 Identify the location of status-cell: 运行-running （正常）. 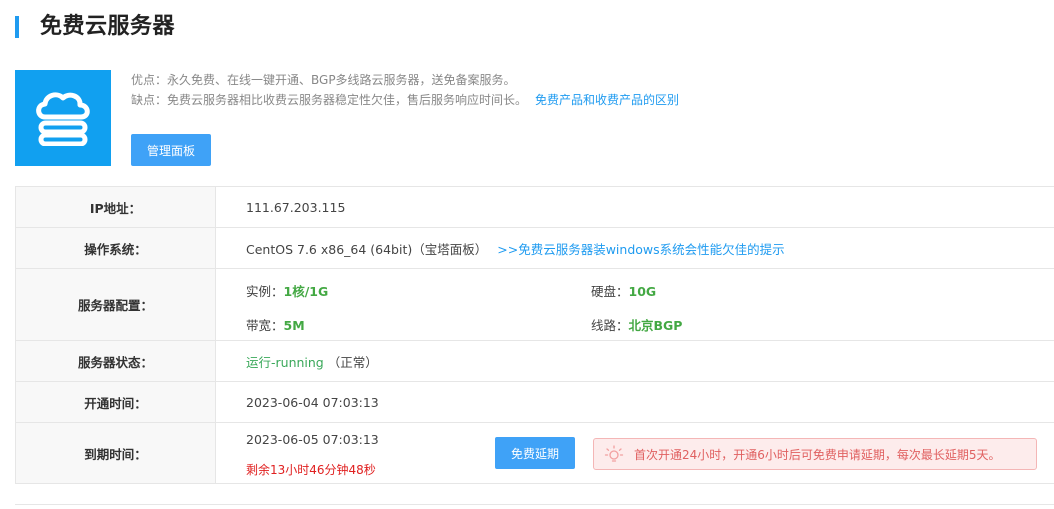
(634, 361).